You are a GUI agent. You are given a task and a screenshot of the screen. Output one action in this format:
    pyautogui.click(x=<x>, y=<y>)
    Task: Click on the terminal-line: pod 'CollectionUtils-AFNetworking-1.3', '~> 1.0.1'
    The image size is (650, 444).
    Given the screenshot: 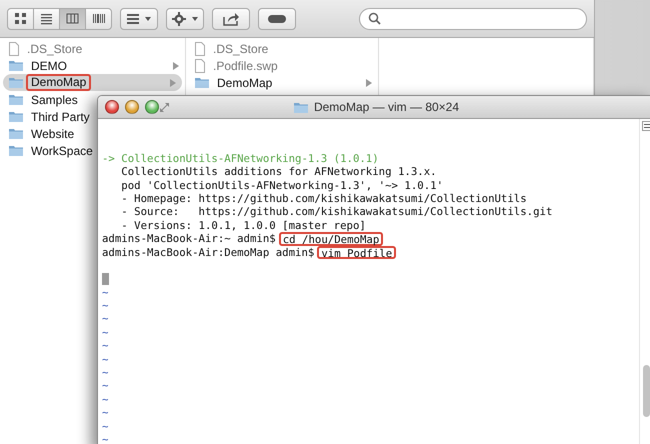 What is the action you would take?
    pyautogui.click(x=282, y=185)
    